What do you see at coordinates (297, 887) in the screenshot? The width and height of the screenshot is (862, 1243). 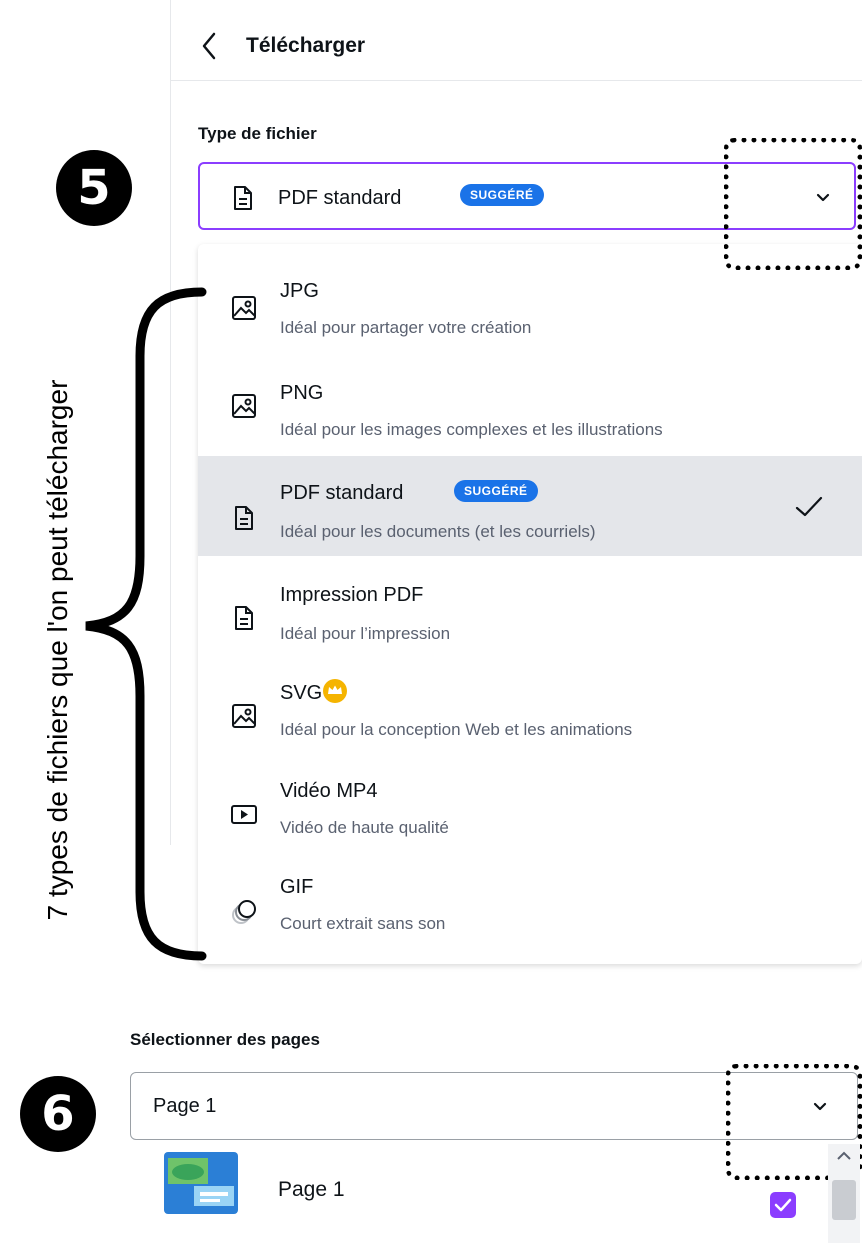 I see `option-name: GIF` at bounding box center [297, 887].